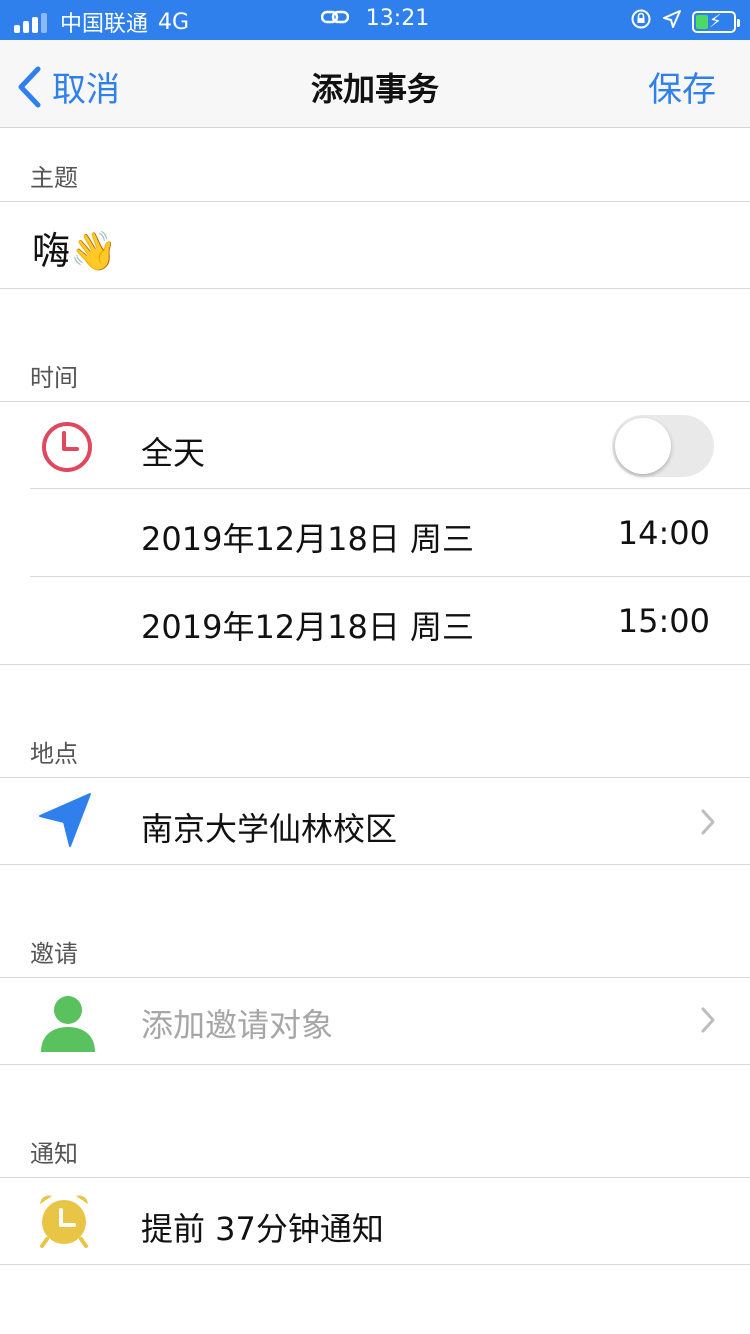 This screenshot has height=1334, width=750. I want to click on start-date: 2019年12月18日 周三, so click(308, 539).